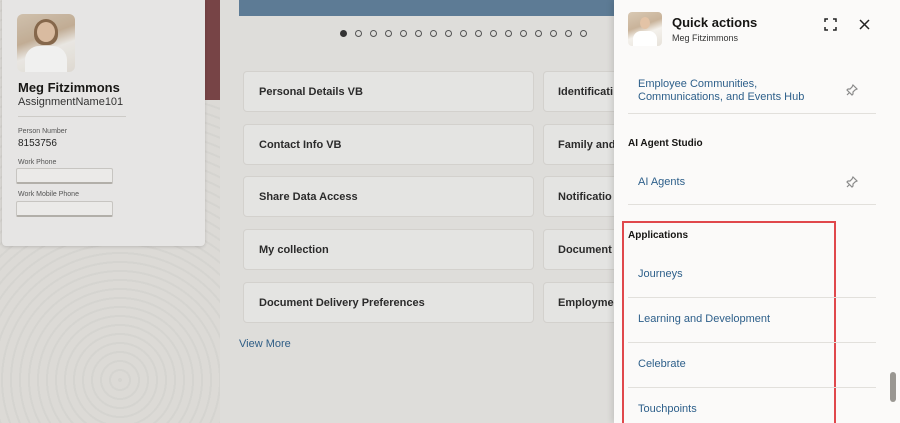 This screenshot has height=423, width=900. Describe the element at coordinates (37, 143) in the screenshot. I see `person-number: 8153756` at that location.